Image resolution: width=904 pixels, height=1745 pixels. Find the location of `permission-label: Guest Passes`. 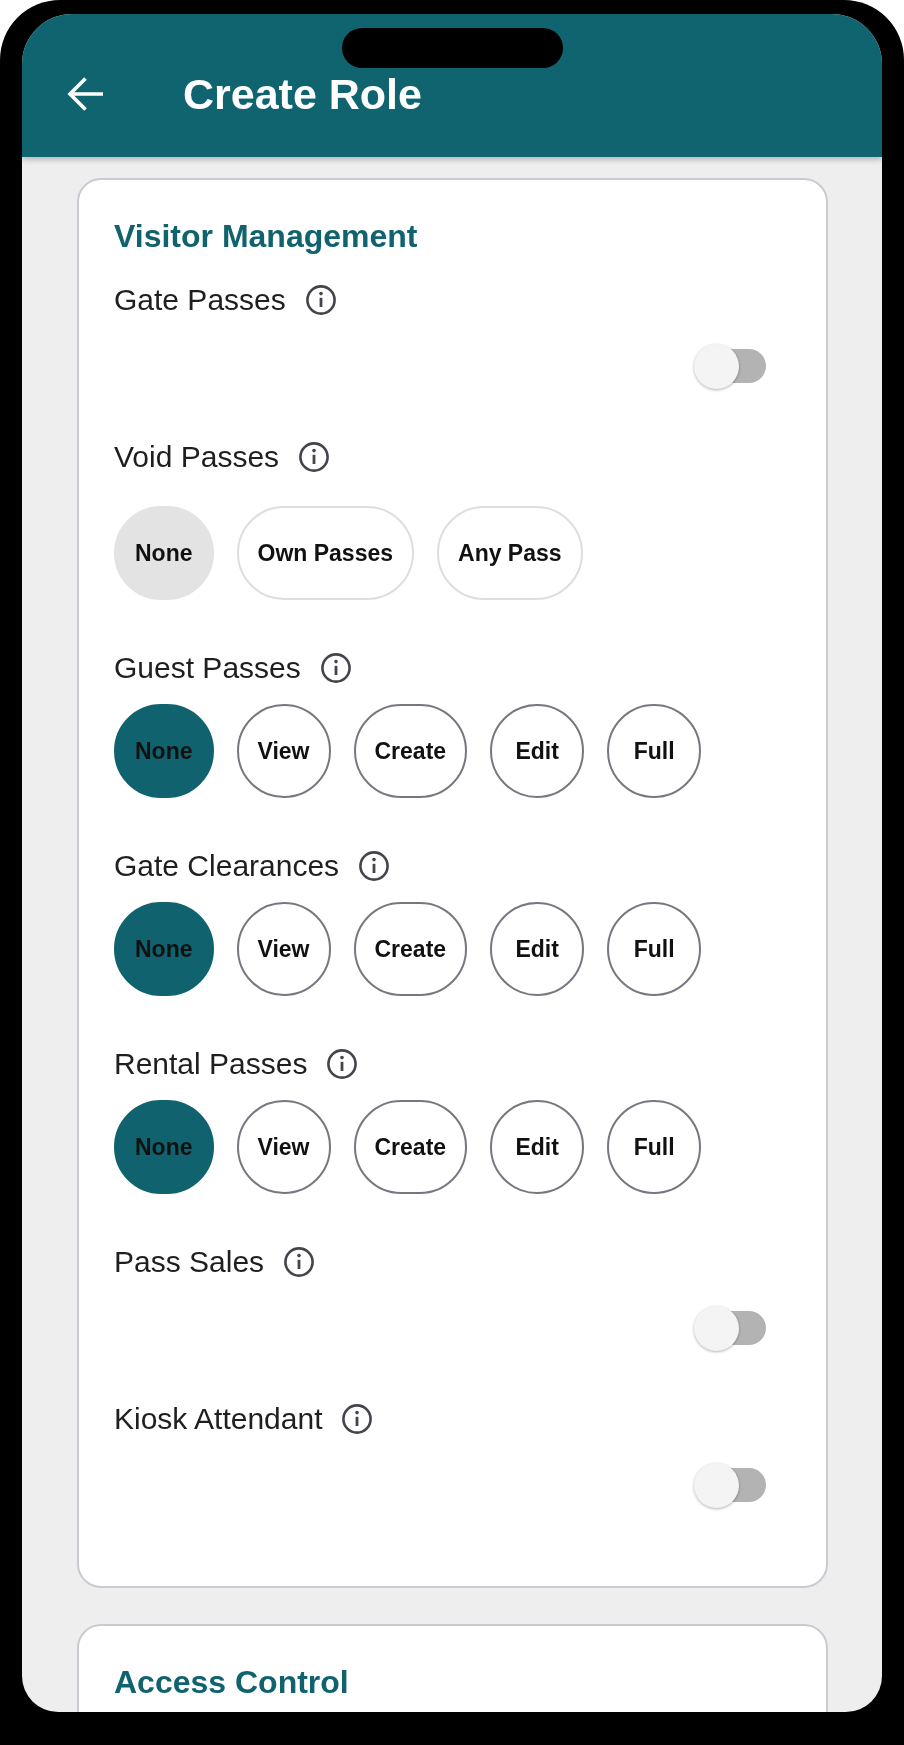

permission-label: Guest Passes is located at coordinates (207, 668).